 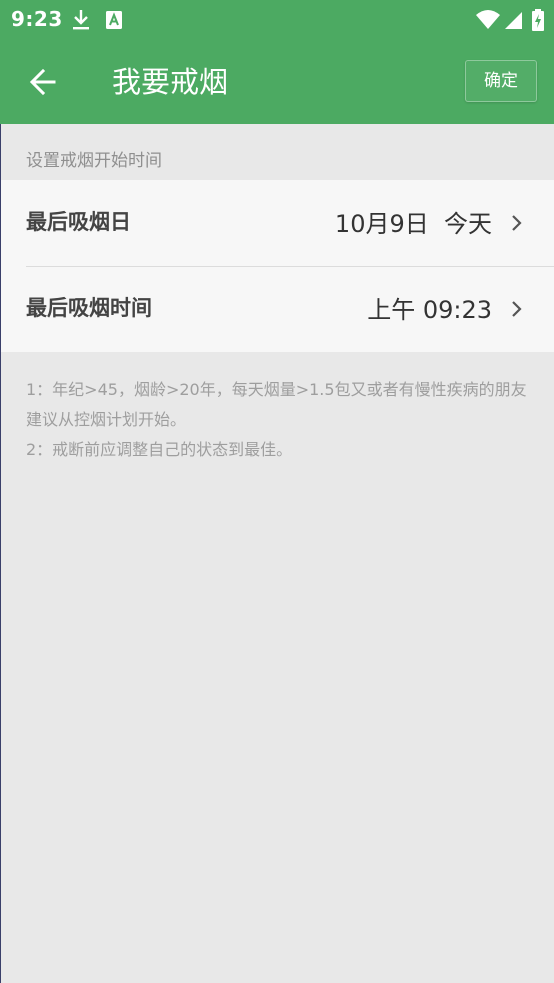 I want to click on battery-charging-icon, so click(x=538, y=20).